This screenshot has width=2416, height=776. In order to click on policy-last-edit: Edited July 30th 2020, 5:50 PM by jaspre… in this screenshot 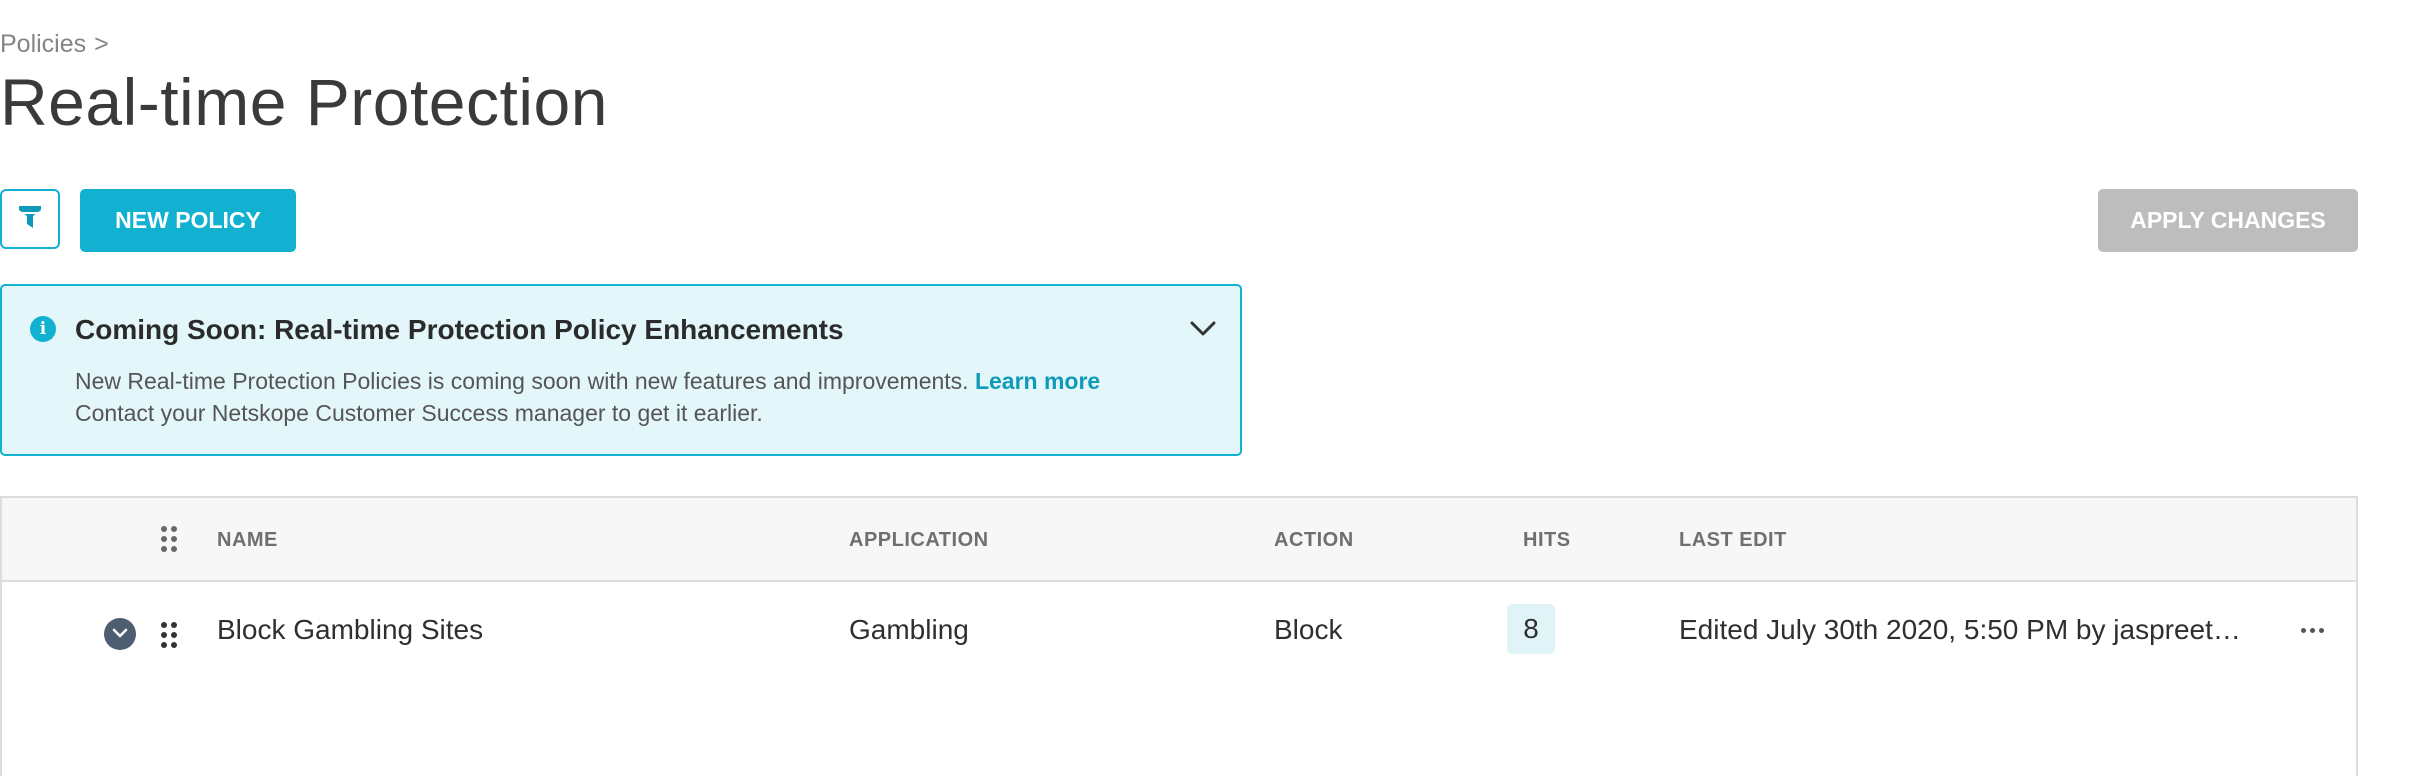, I will do `click(1960, 629)`.